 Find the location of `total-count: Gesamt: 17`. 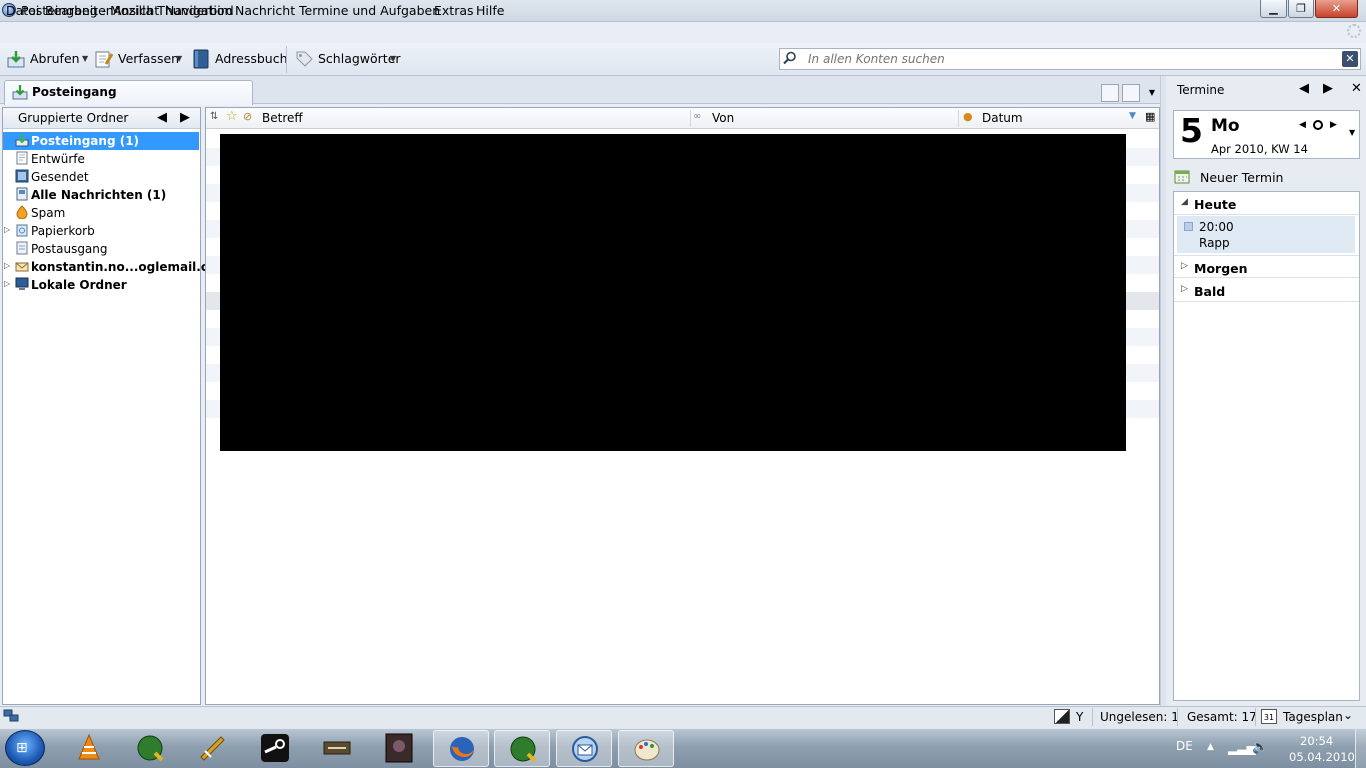

total-count: Gesamt: 17 is located at coordinates (1222, 717).